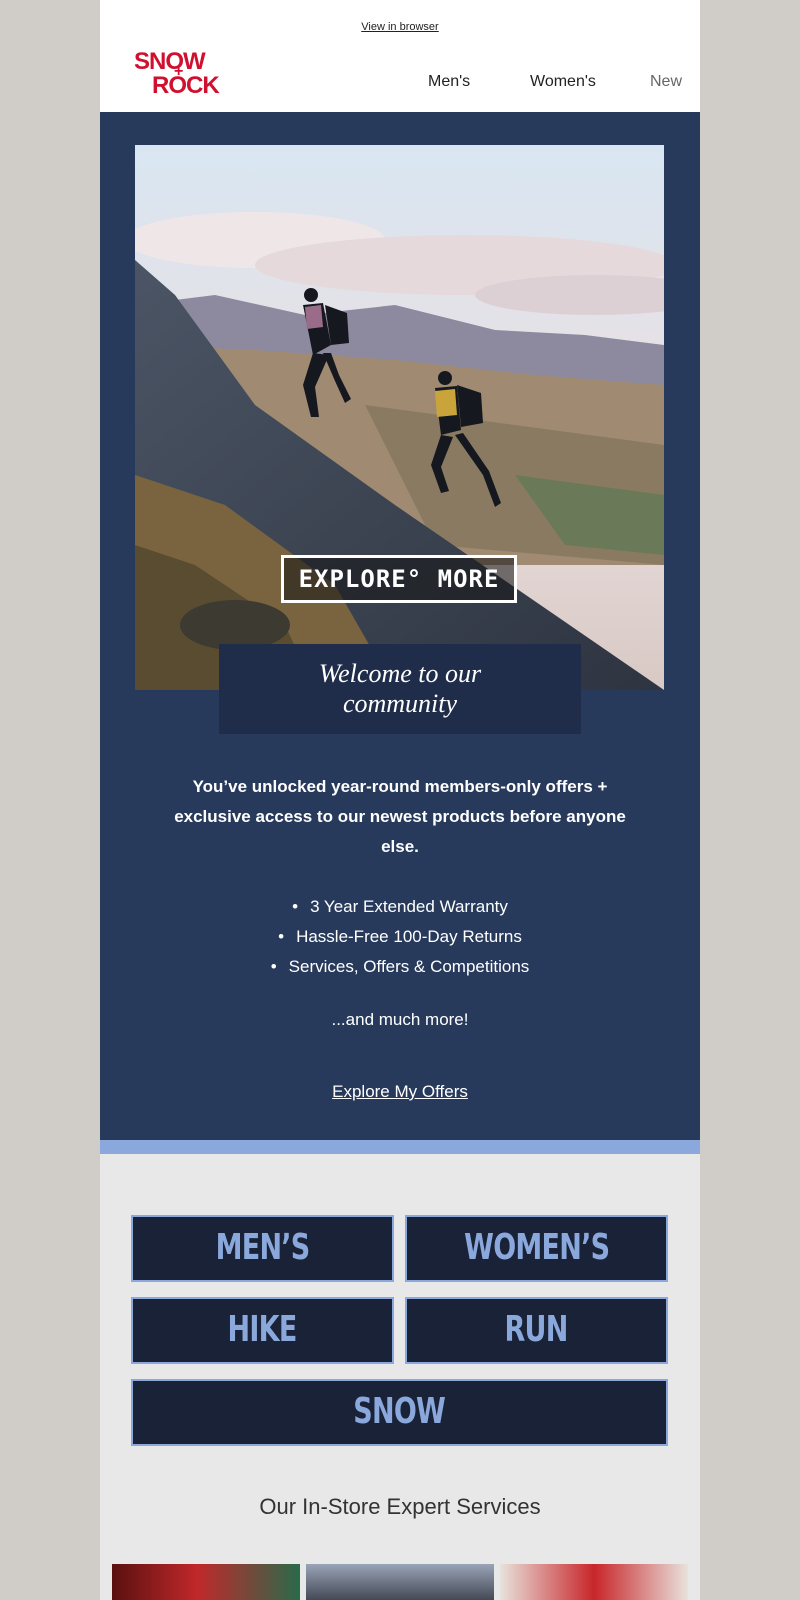 This screenshot has width=800, height=1600. I want to click on services-heading: Our In-Store Expert Services, so click(400, 1506).